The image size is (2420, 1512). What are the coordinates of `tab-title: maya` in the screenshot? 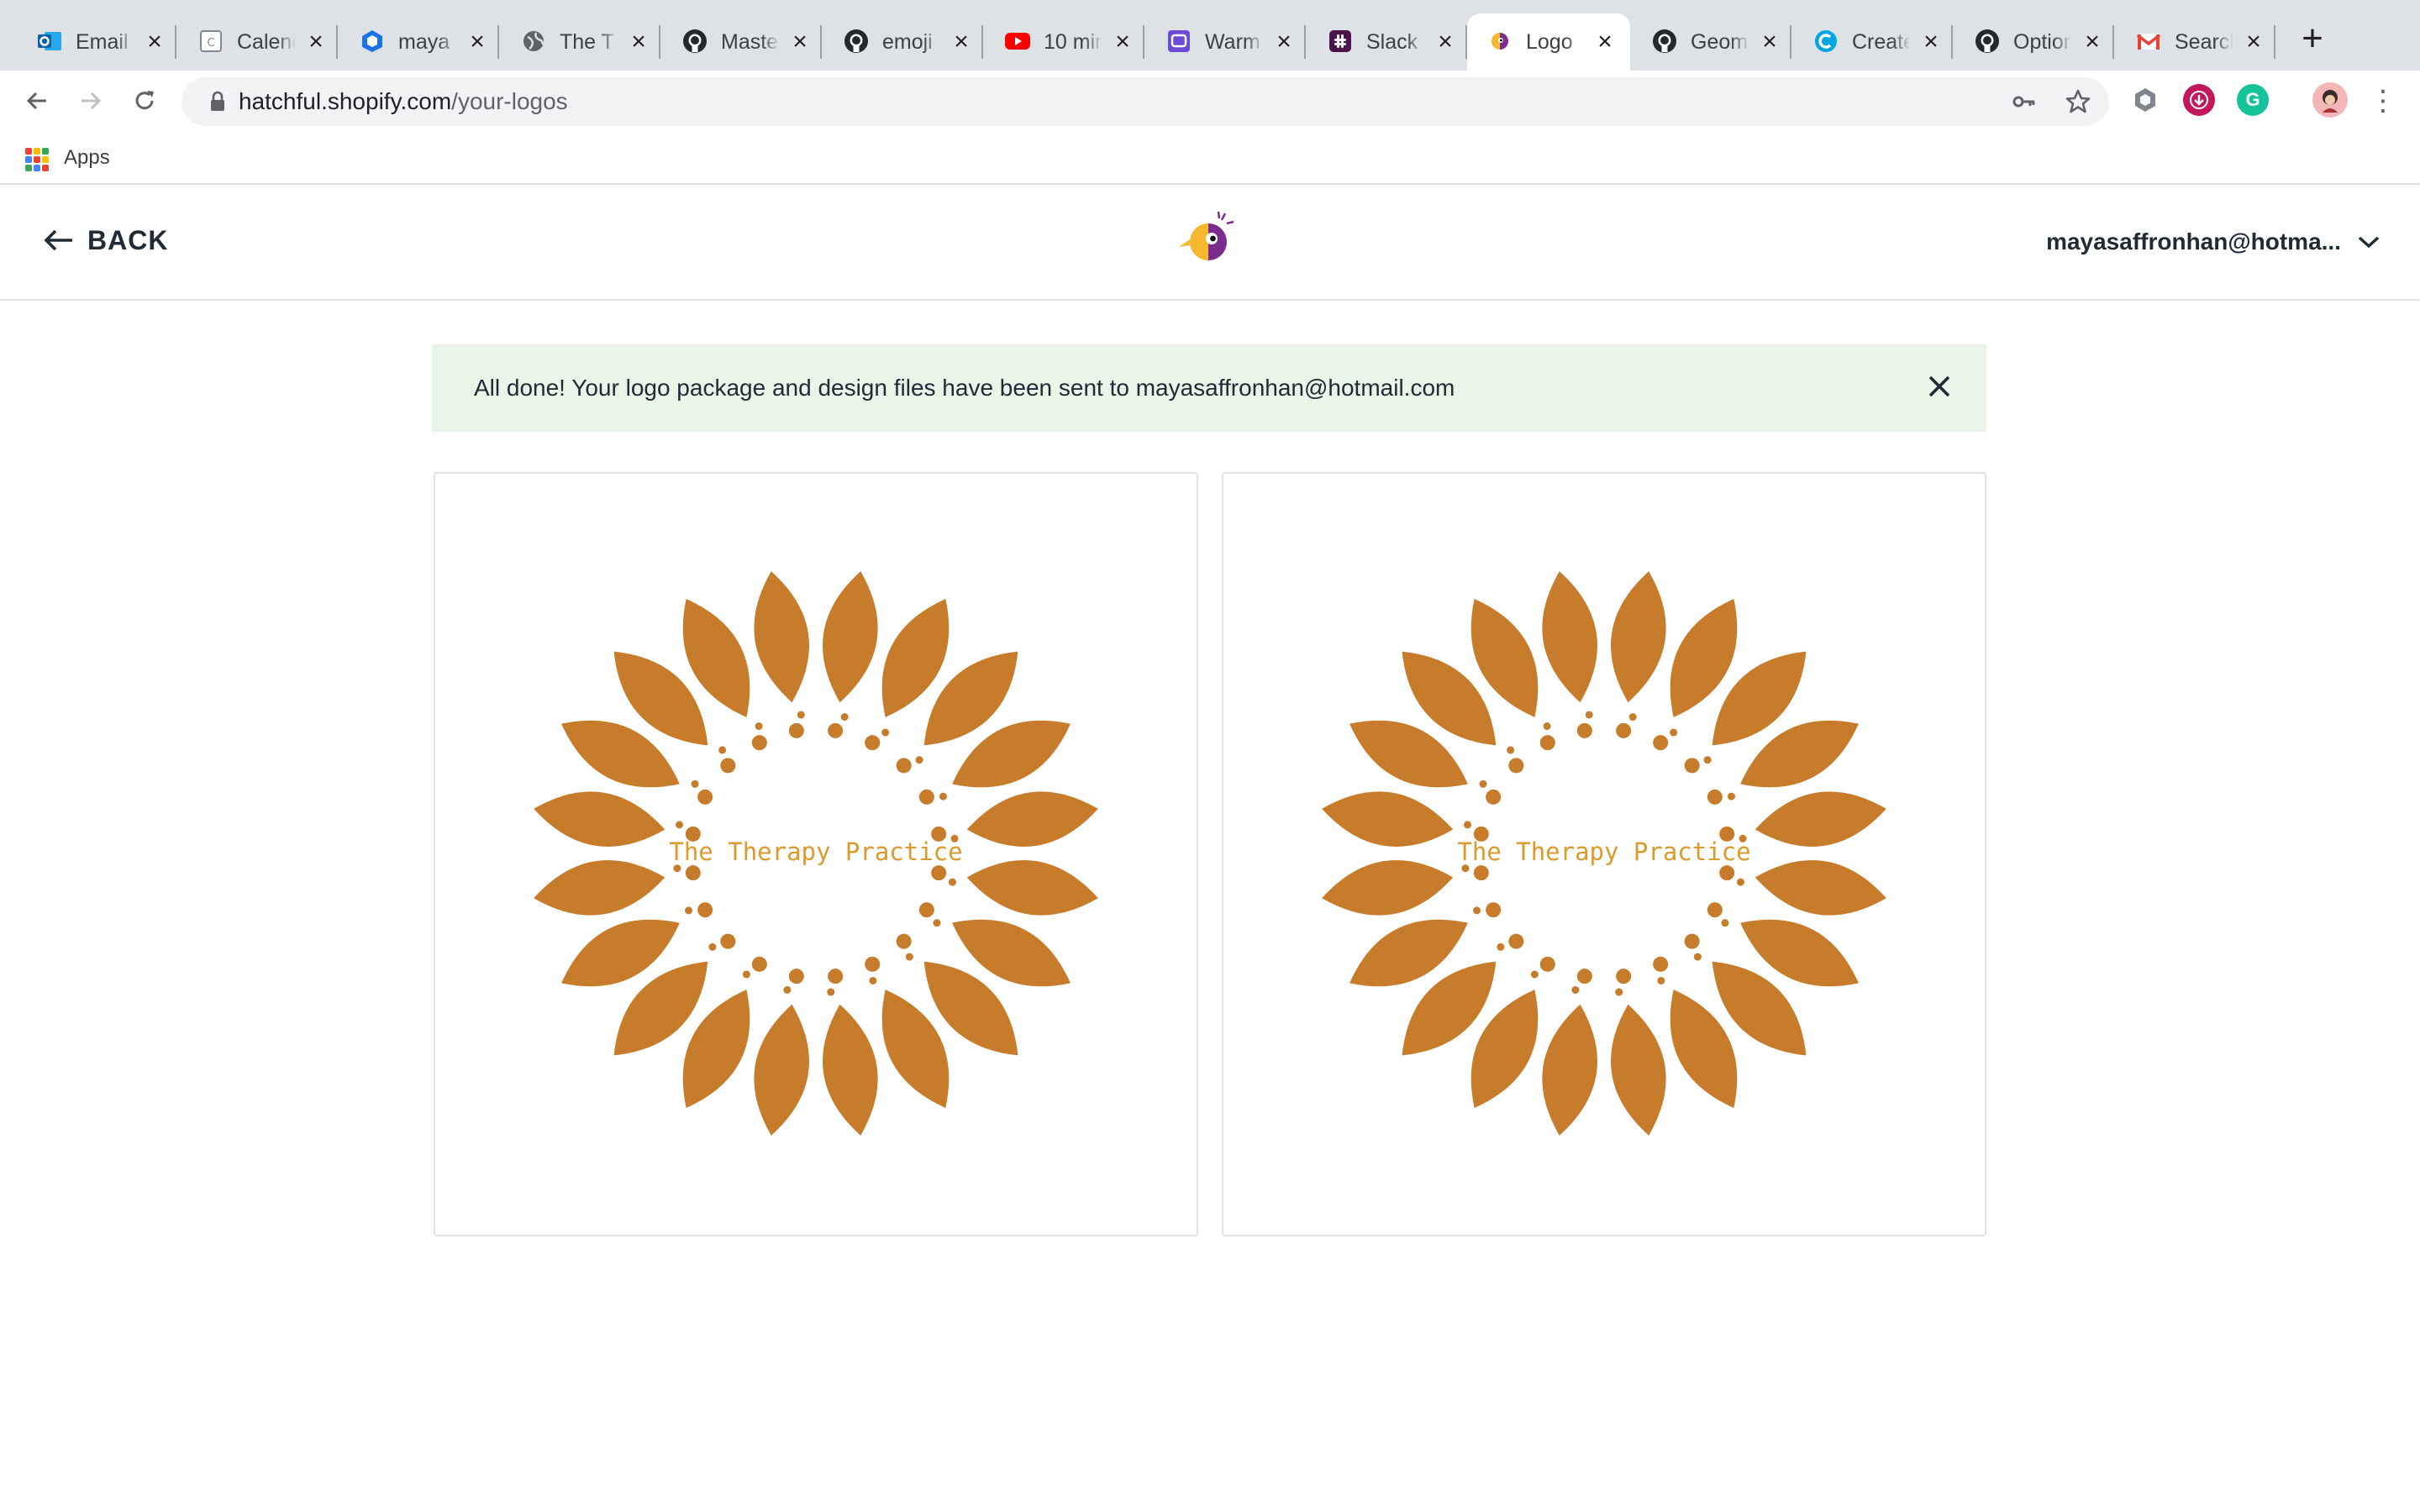 It's located at (428, 42).